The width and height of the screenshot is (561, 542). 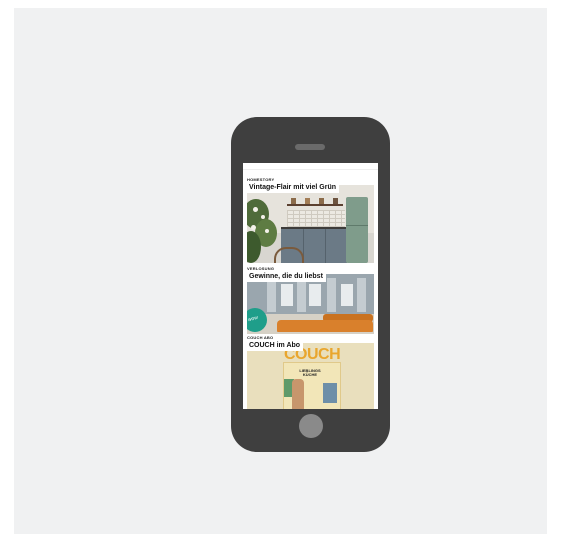 What do you see at coordinates (261, 268) in the screenshot?
I see `card-kicker: VERLOSUNG` at bounding box center [261, 268].